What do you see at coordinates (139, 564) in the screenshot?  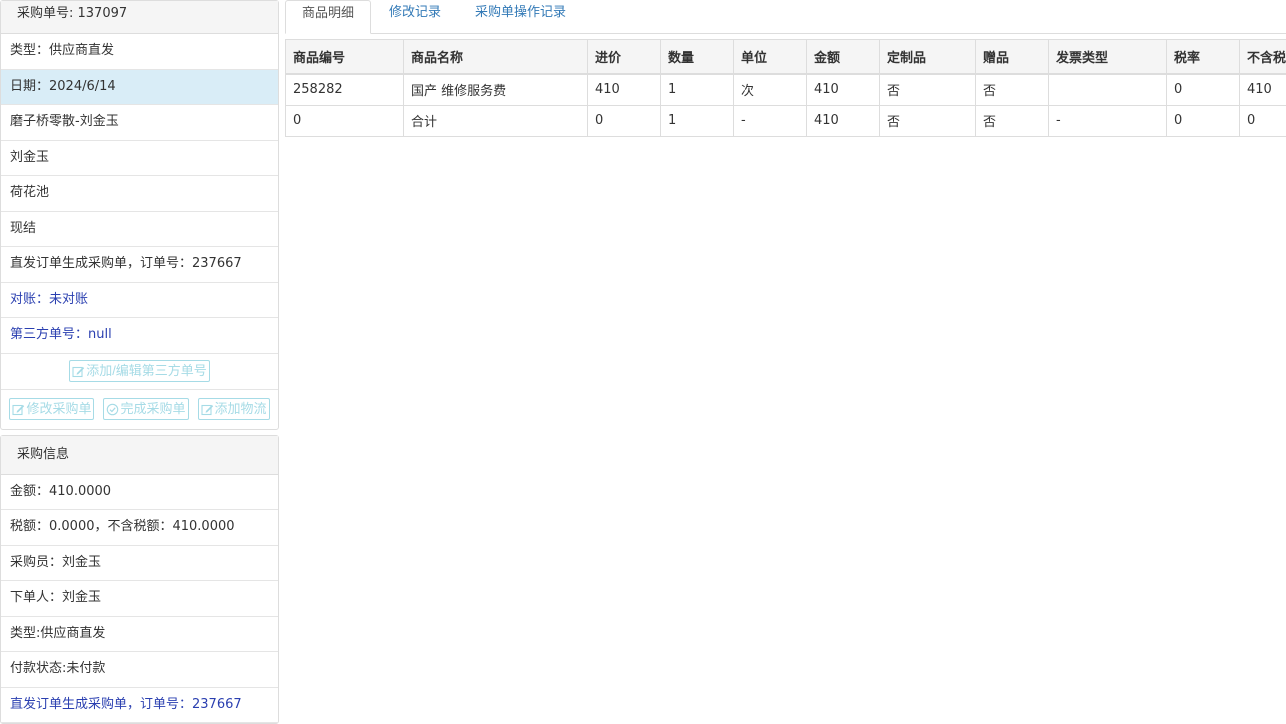 I see `purchaser: 采购员：刘金玉` at bounding box center [139, 564].